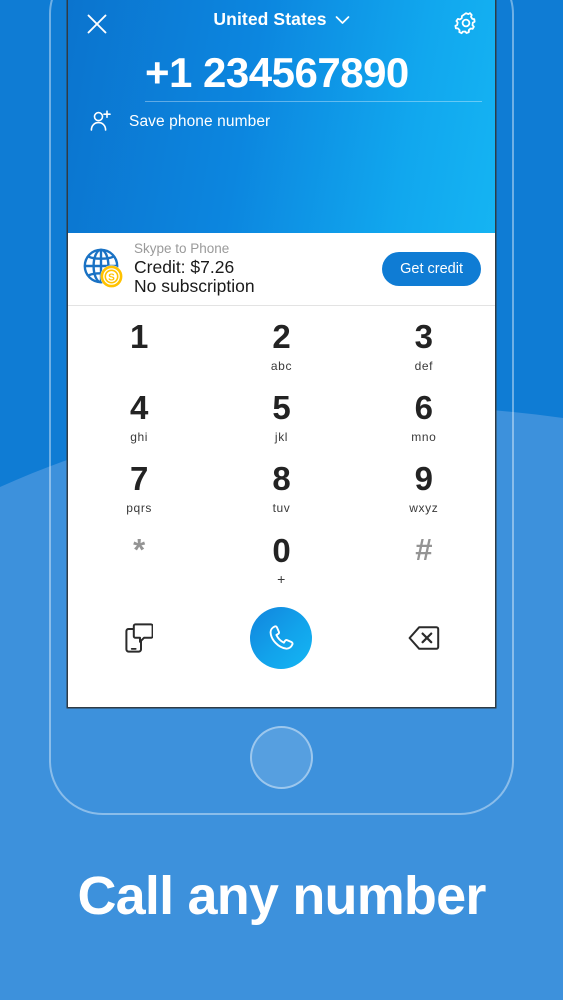 Image resolution: width=563 pixels, height=1000 pixels. I want to click on backspace-icon, so click(424, 638).